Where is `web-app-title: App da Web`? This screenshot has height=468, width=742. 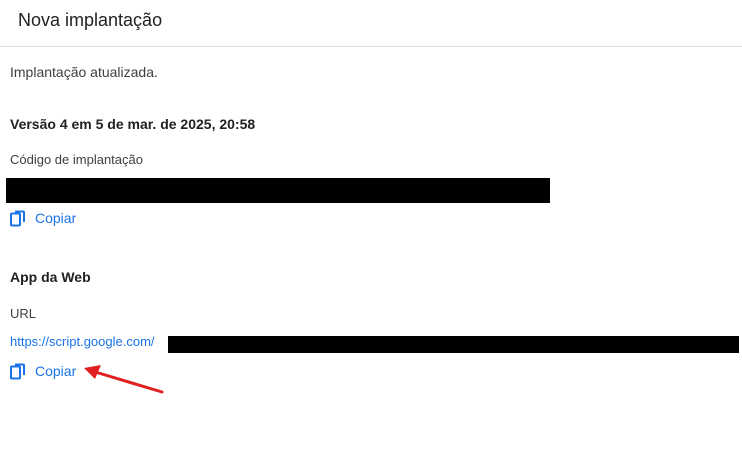 web-app-title: App da Web is located at coordinates (50, 277).